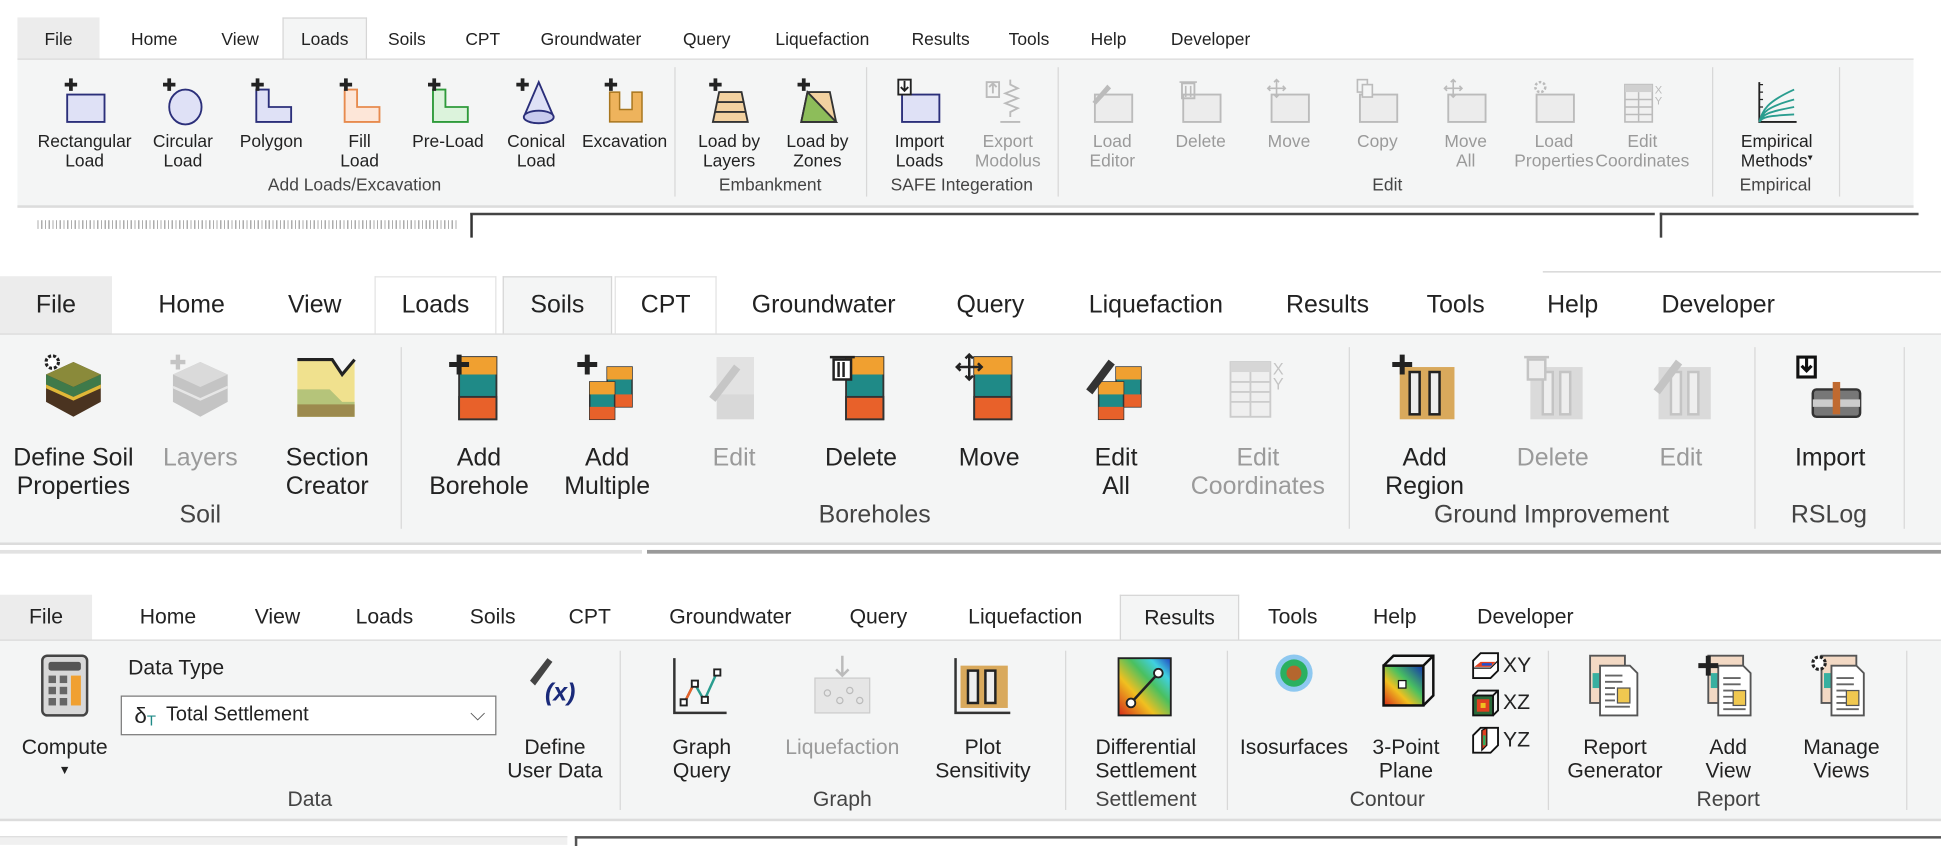 The image size is (1941, 846). What do you see at coordinates (1294, 706) in the screenshot?
I see `isosurfaces-button: Isosurfaces` at bounding box center [1294, 706].